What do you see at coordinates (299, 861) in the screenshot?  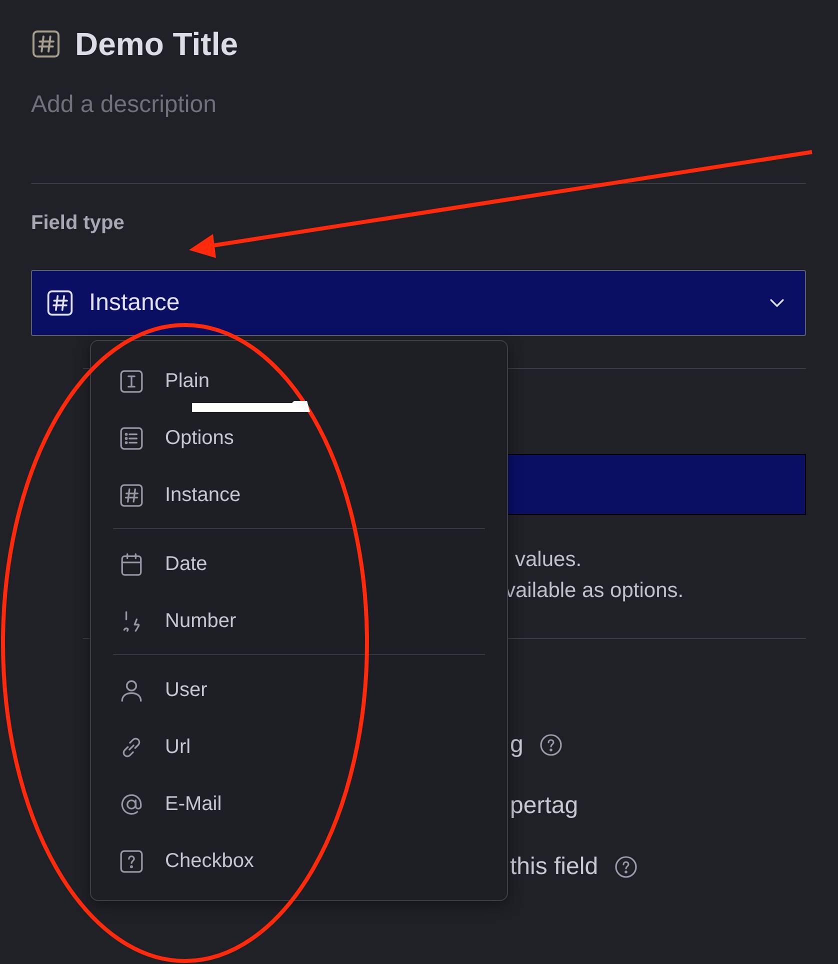 I see `menu-item: Checkbox` at bounding box center [299, 861].